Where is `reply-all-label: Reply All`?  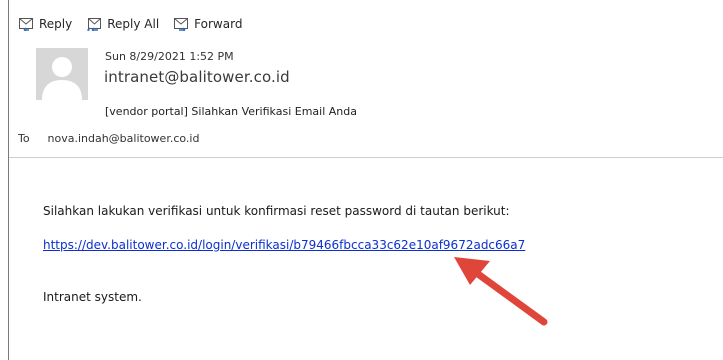
reply-all-label: Reply All is located at coordinates (133, 24).